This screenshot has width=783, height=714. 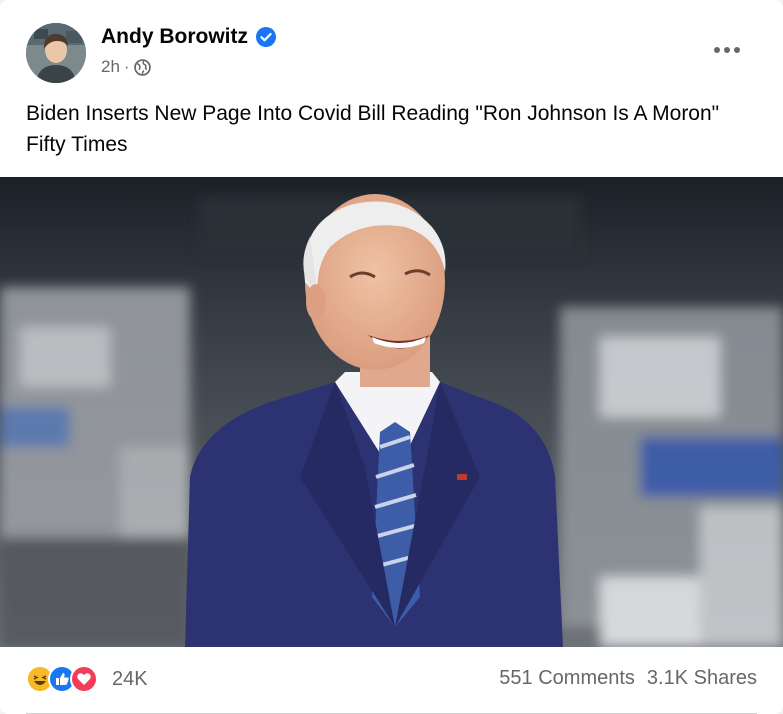 I want to click on shares-count: 3.1K Shares, so click(x=702, y=678).